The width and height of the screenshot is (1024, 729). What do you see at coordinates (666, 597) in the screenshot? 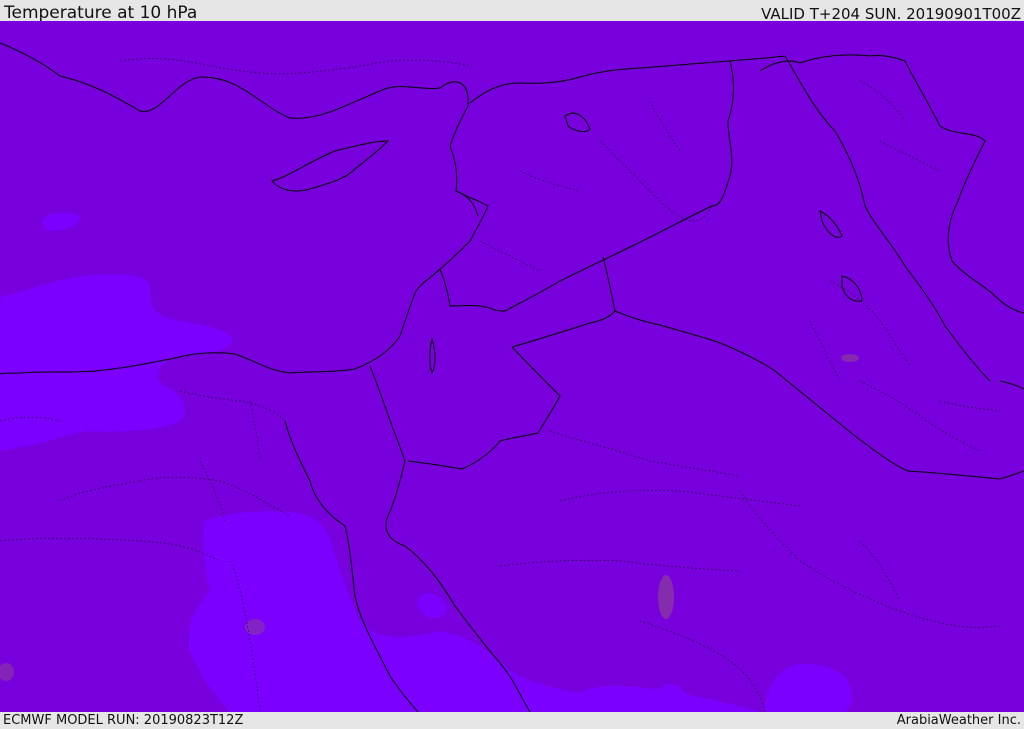
I see `temperature-cold-spot-arabia` at bounding box center [666, 597].